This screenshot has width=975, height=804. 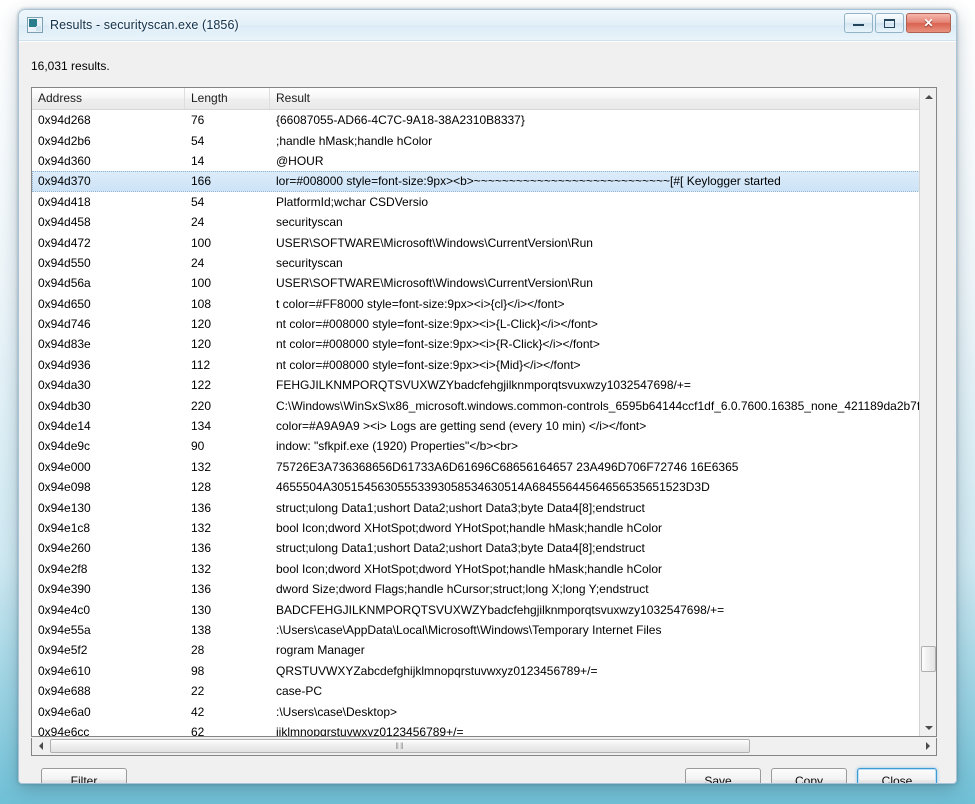 I want to click on cell-address: 0x94e688, so click(x=64, y=691).